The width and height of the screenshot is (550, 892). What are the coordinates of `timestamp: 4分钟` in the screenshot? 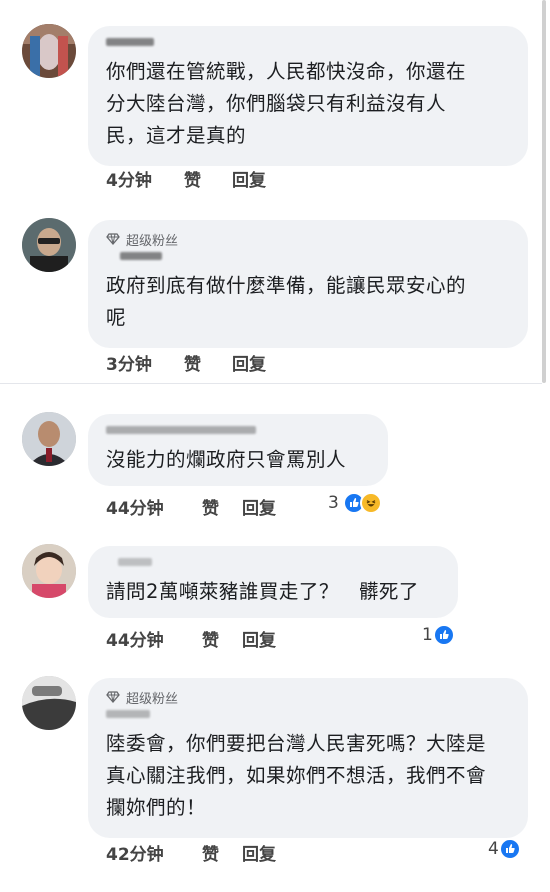 It's located at (129, 181).